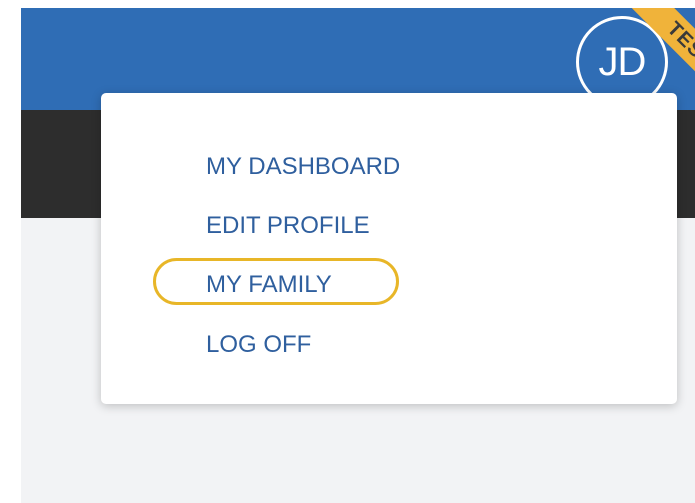 This screenshot has width=695, height=503. I want to click on menu-item-edit-profile: EDIT PROFILE, so click(288, 226).